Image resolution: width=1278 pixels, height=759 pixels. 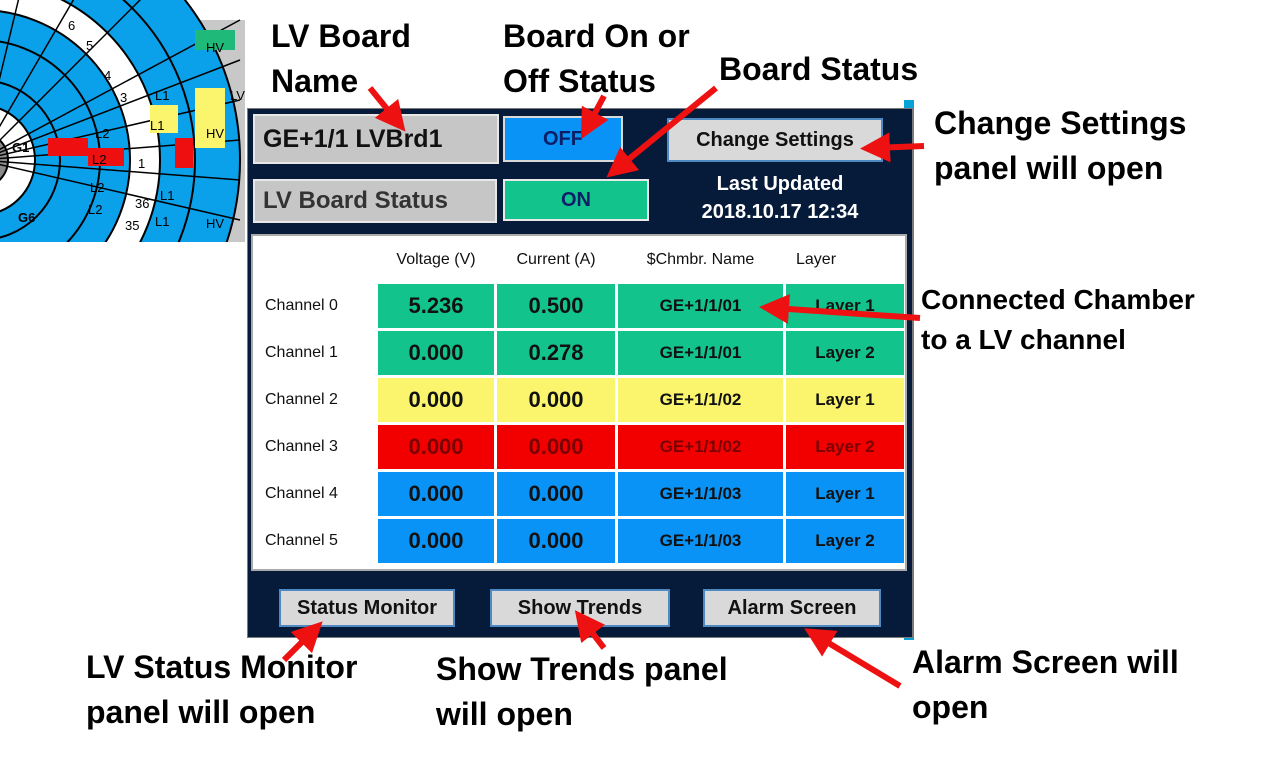 What do you see at coordinates (301, 493) in the screenshot?
I see `channel-label: Channel 4` at bounding box center [301, 493].